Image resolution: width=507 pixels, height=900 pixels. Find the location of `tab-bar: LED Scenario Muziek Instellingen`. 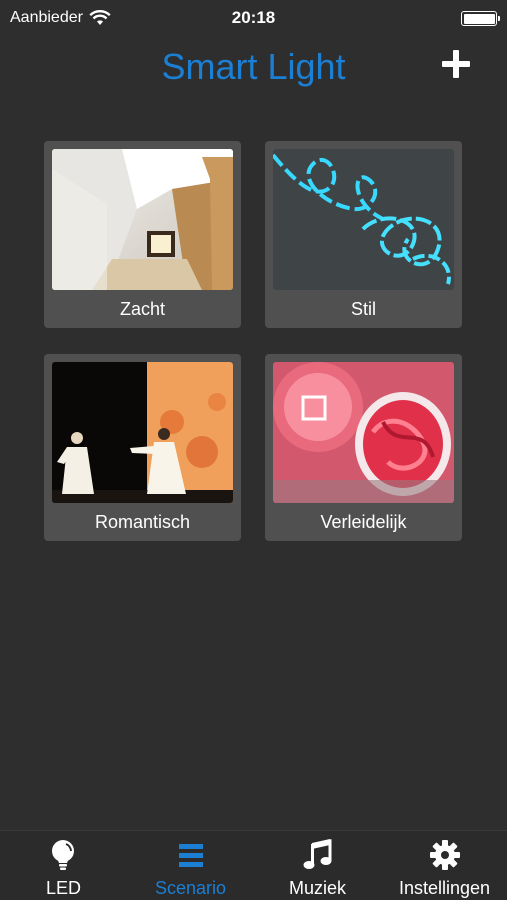

tab-bar: LED Scenario Muziek Instellingen is located at coordinates (253, 865).